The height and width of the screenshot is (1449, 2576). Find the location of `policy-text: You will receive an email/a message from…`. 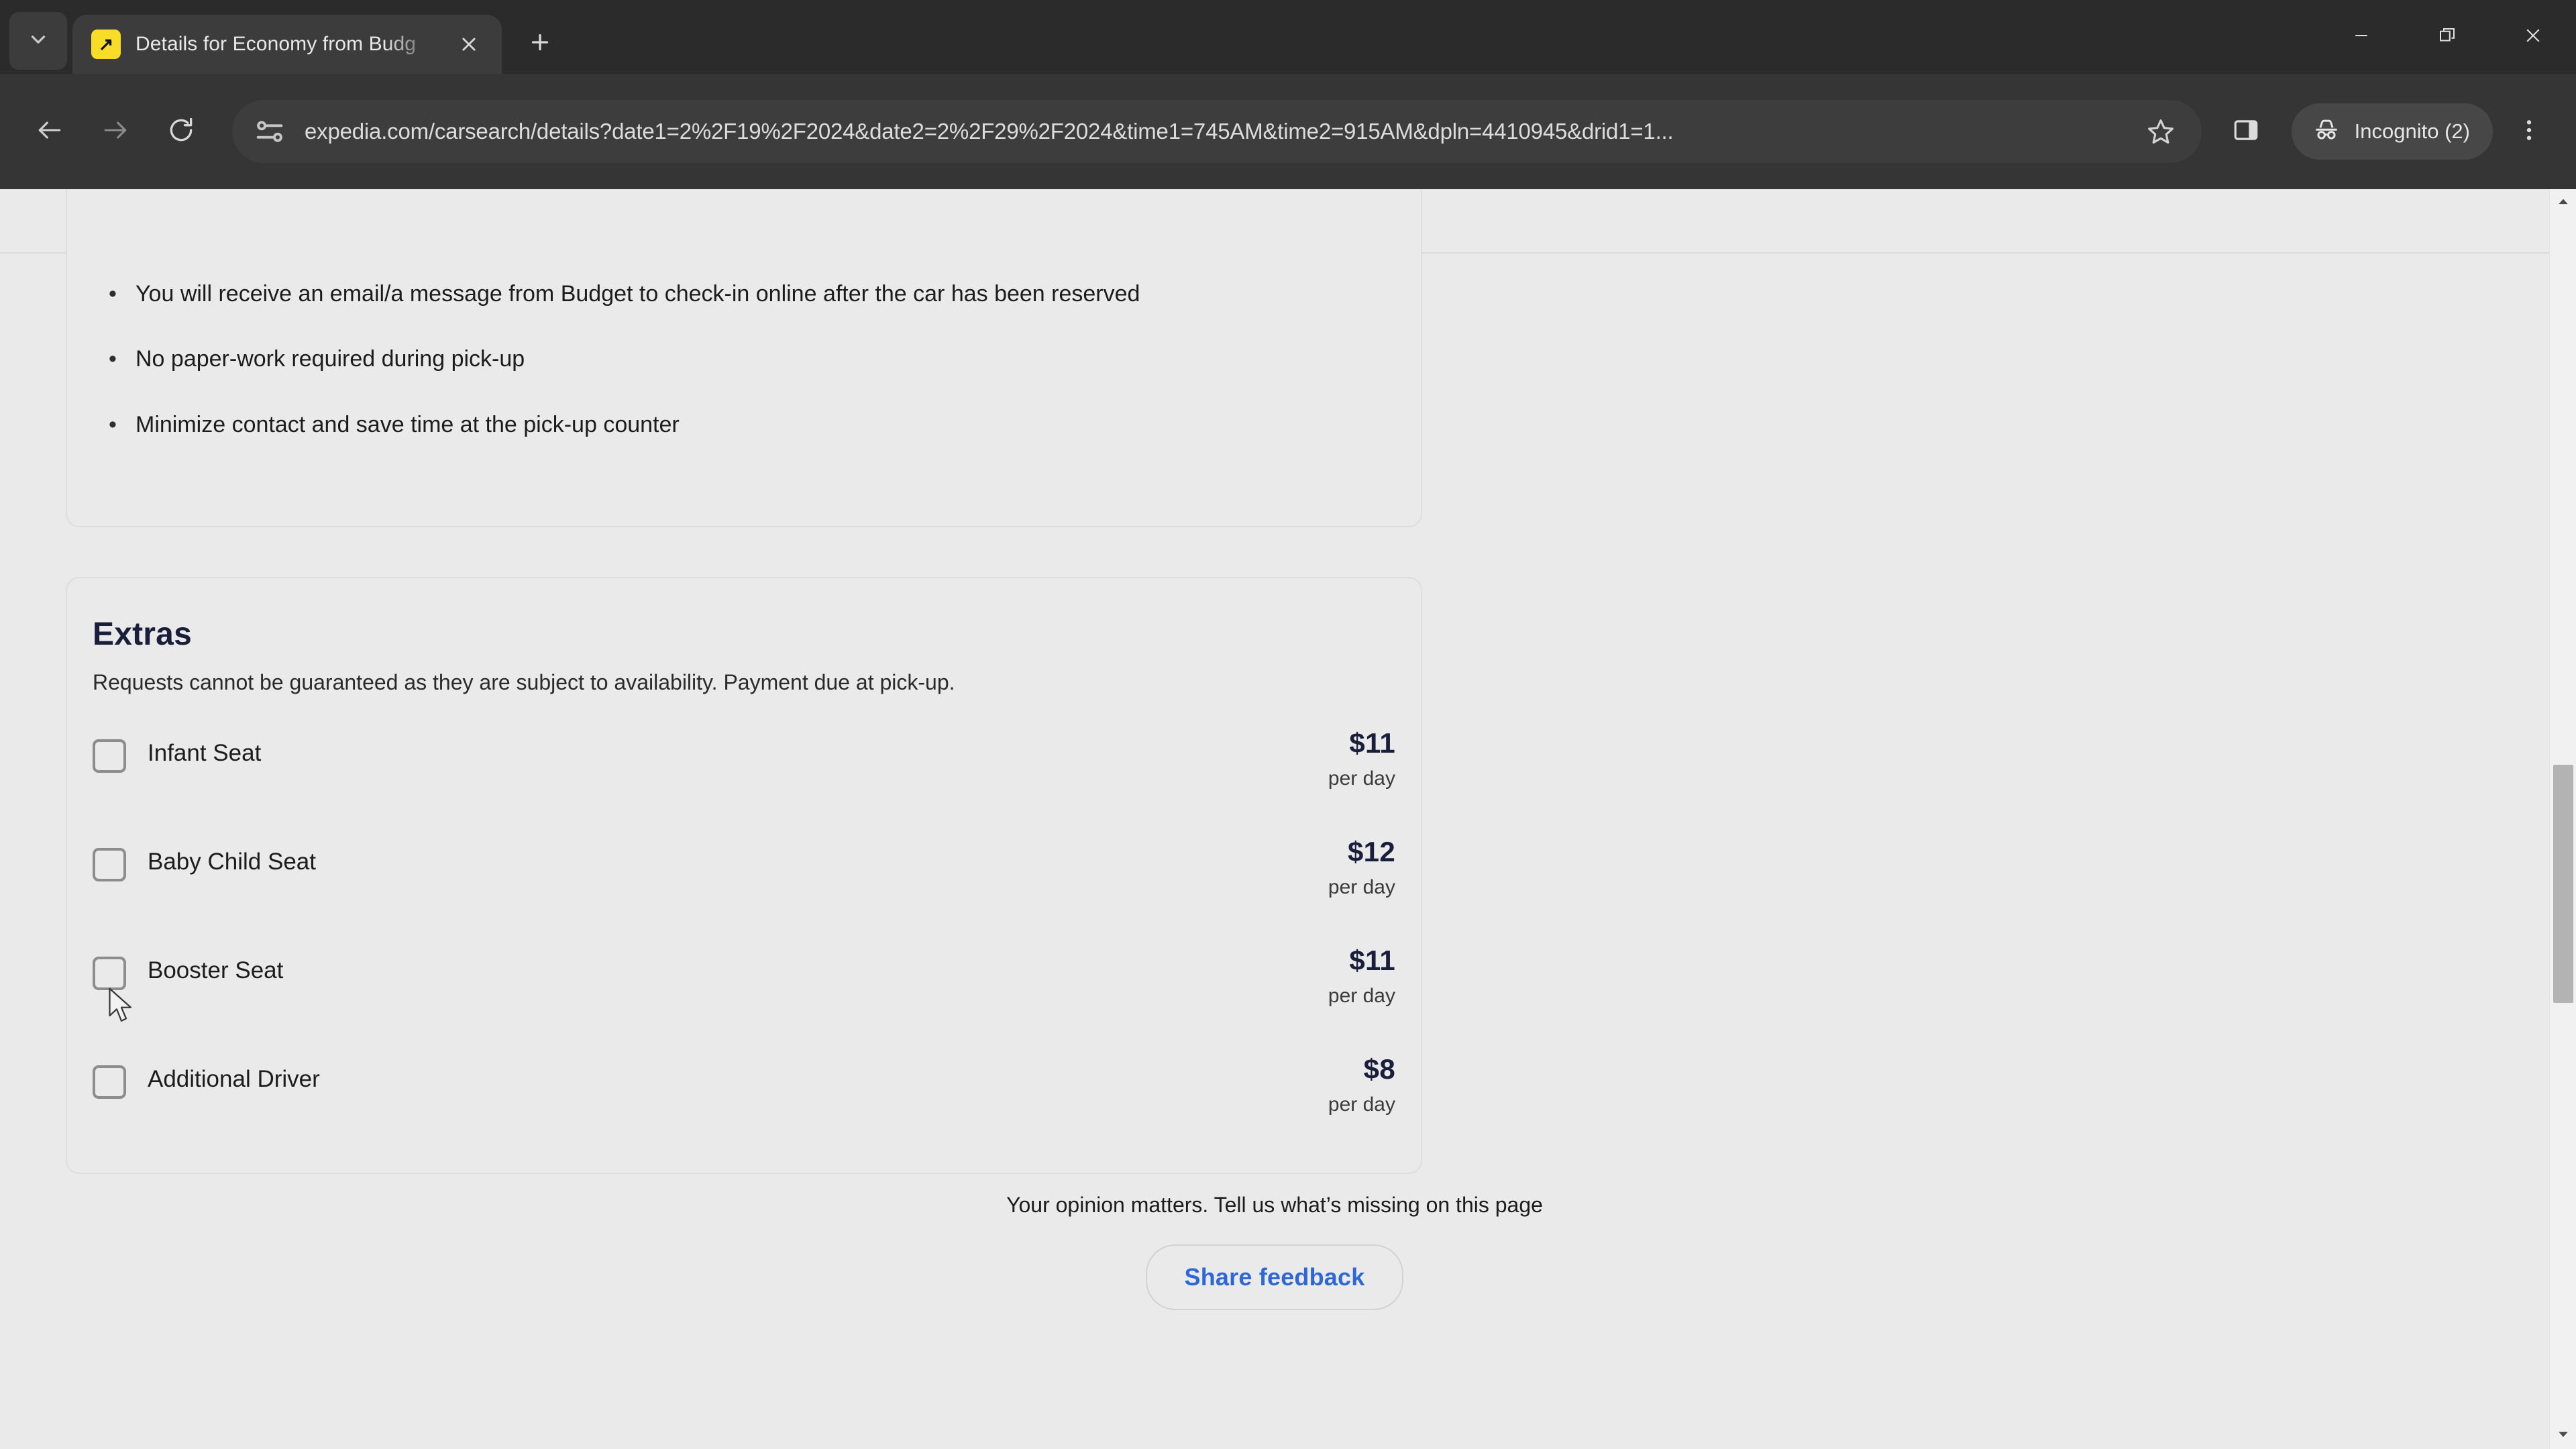

policy-text: You will receive an email/a message from… is located at coordinates (638, 294).